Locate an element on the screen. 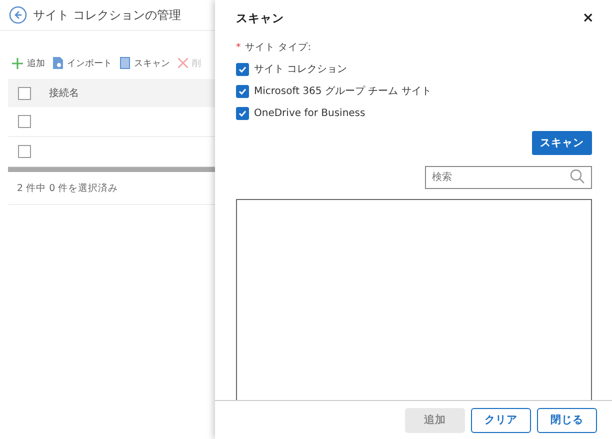 This screenshot has height=439, width=612. toolbar-button: インポート is located at coordinates (82, 63).